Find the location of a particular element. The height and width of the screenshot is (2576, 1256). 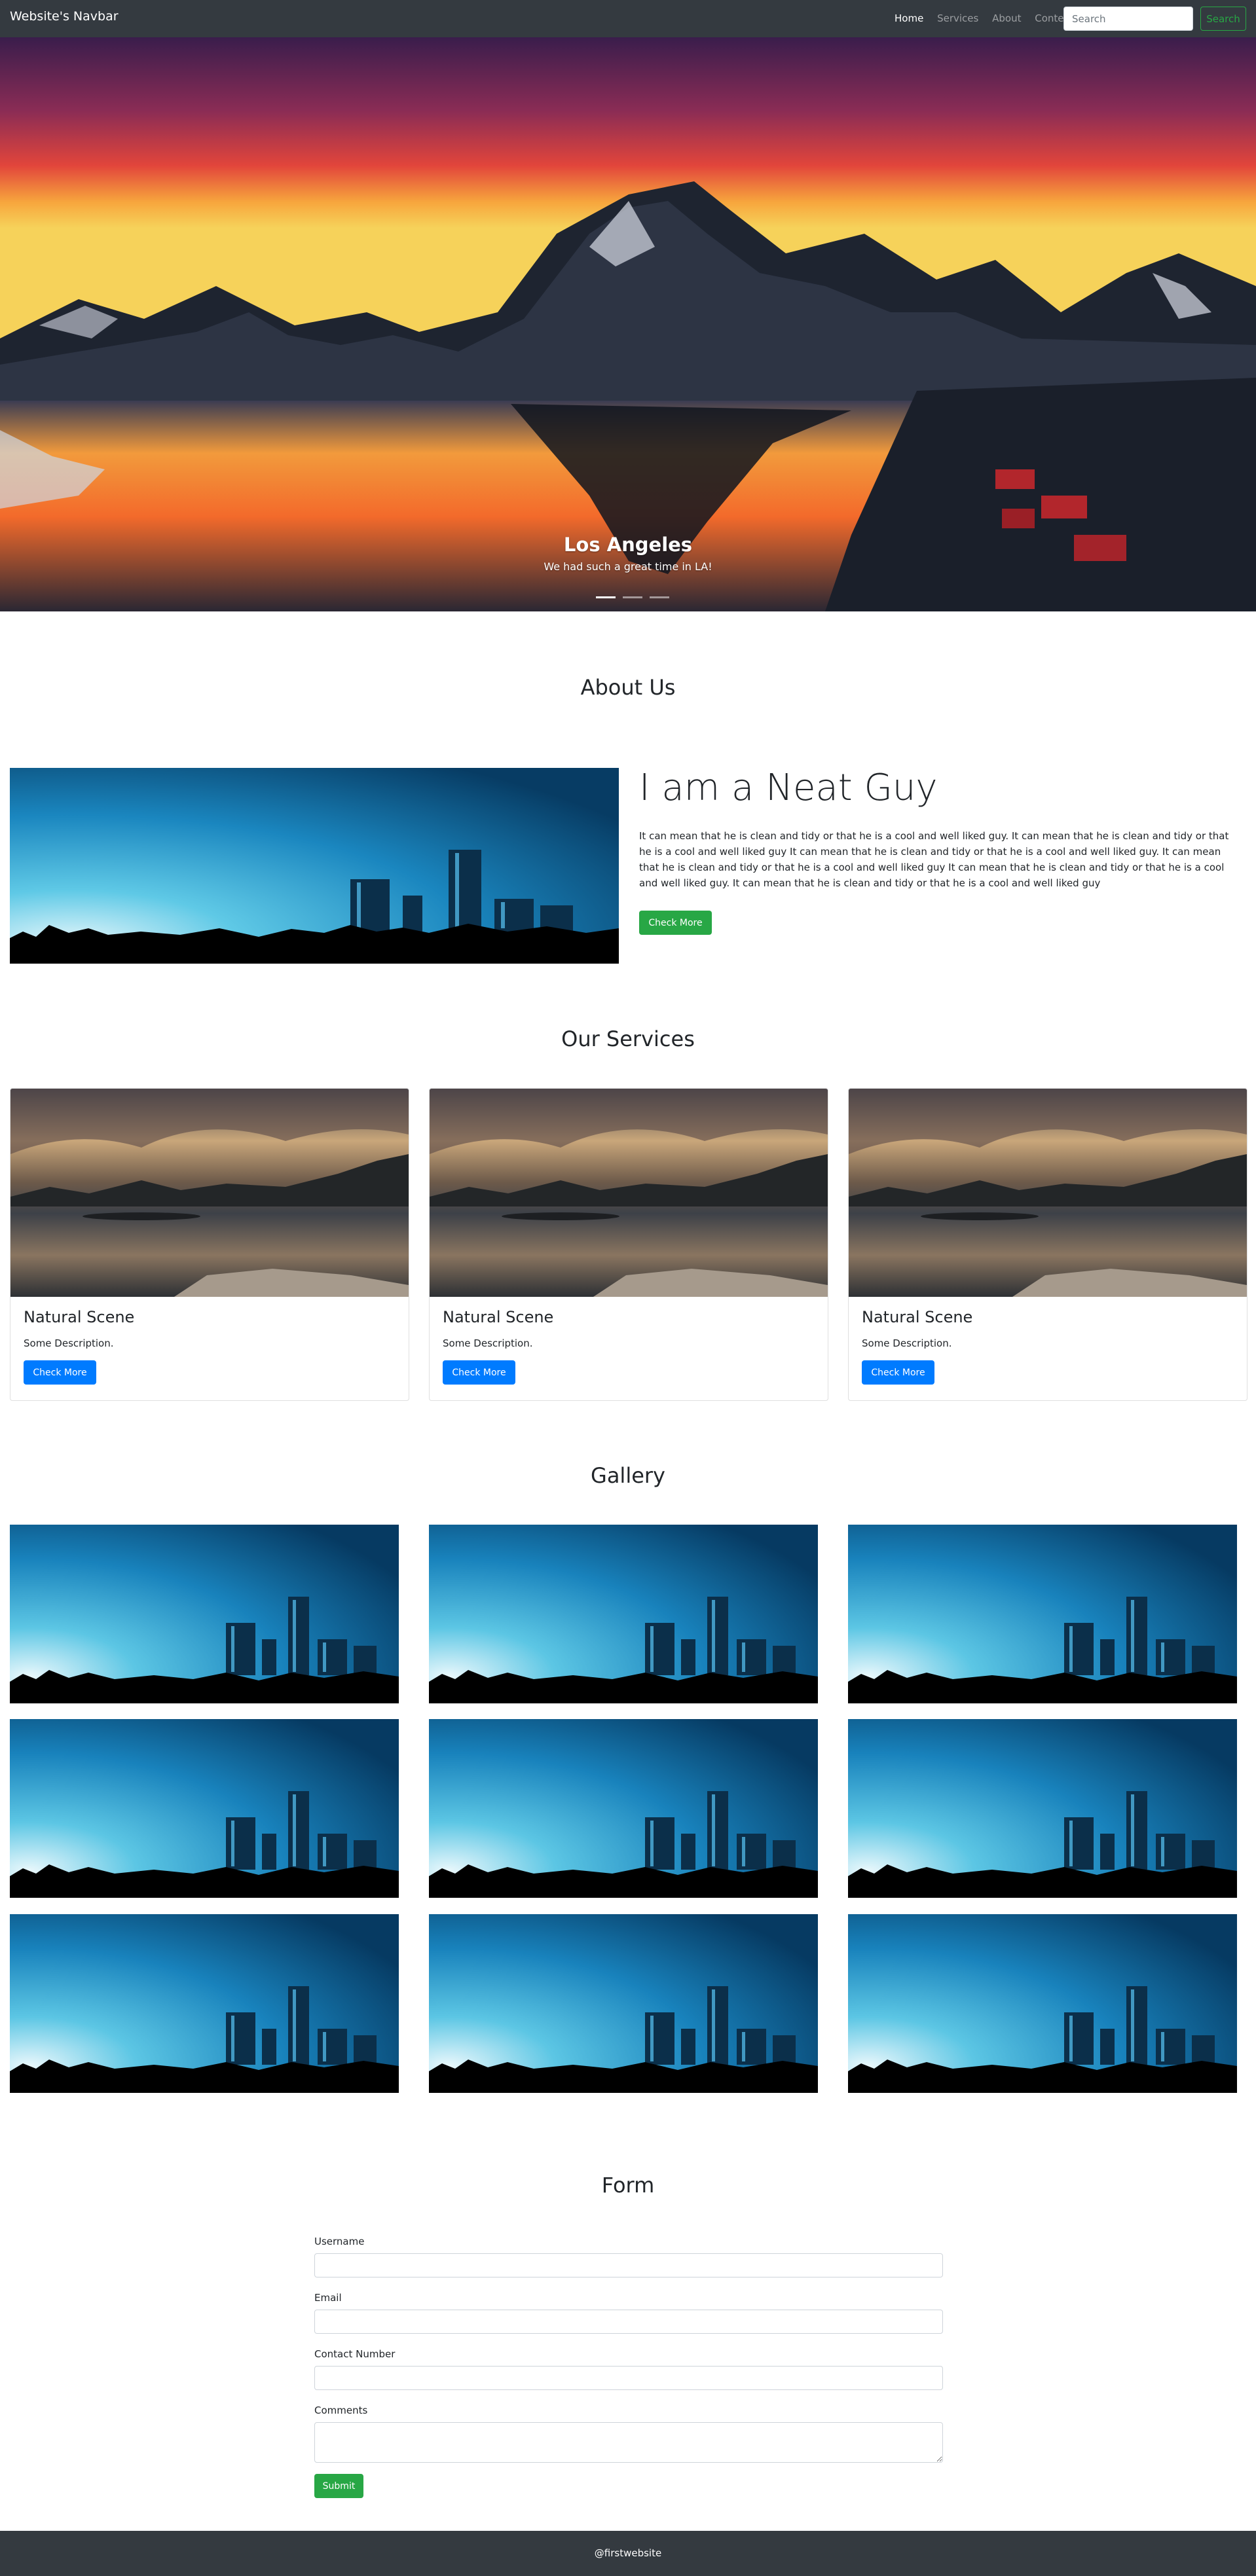

email-label: Email is located at coordinates (328, 2298).